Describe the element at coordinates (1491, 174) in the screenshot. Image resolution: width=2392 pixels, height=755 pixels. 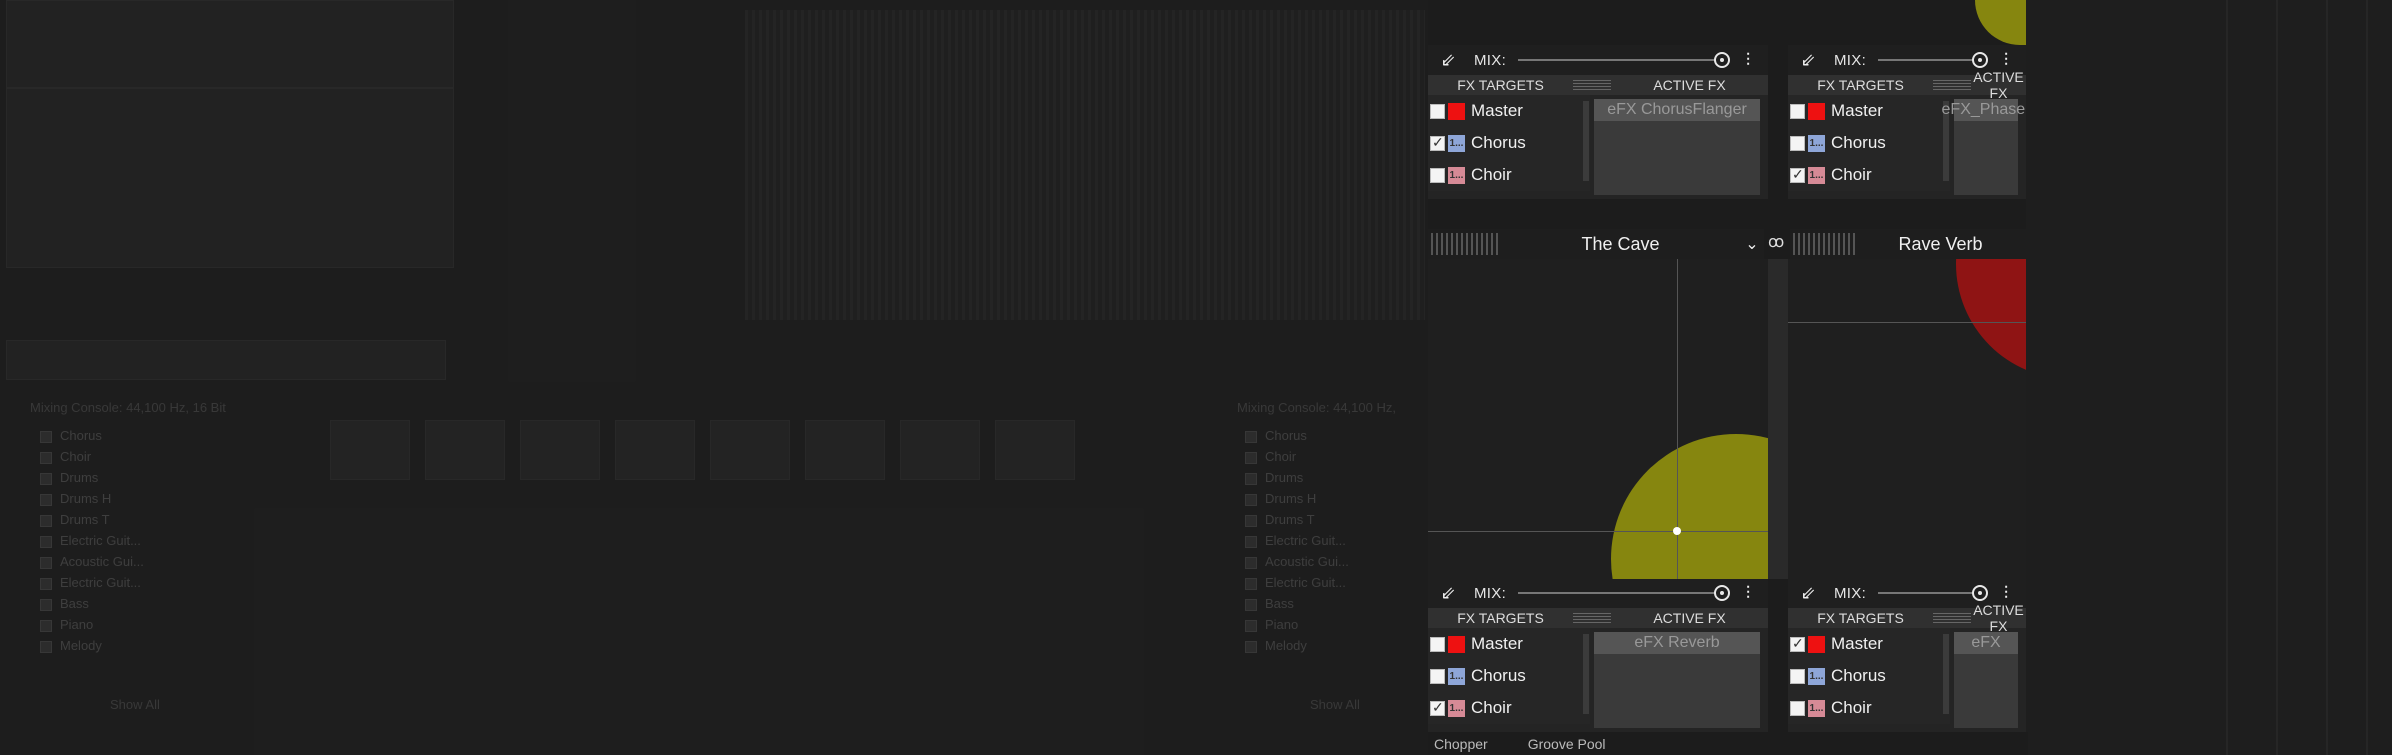
I see `fx-target-label: Choir` at that location.